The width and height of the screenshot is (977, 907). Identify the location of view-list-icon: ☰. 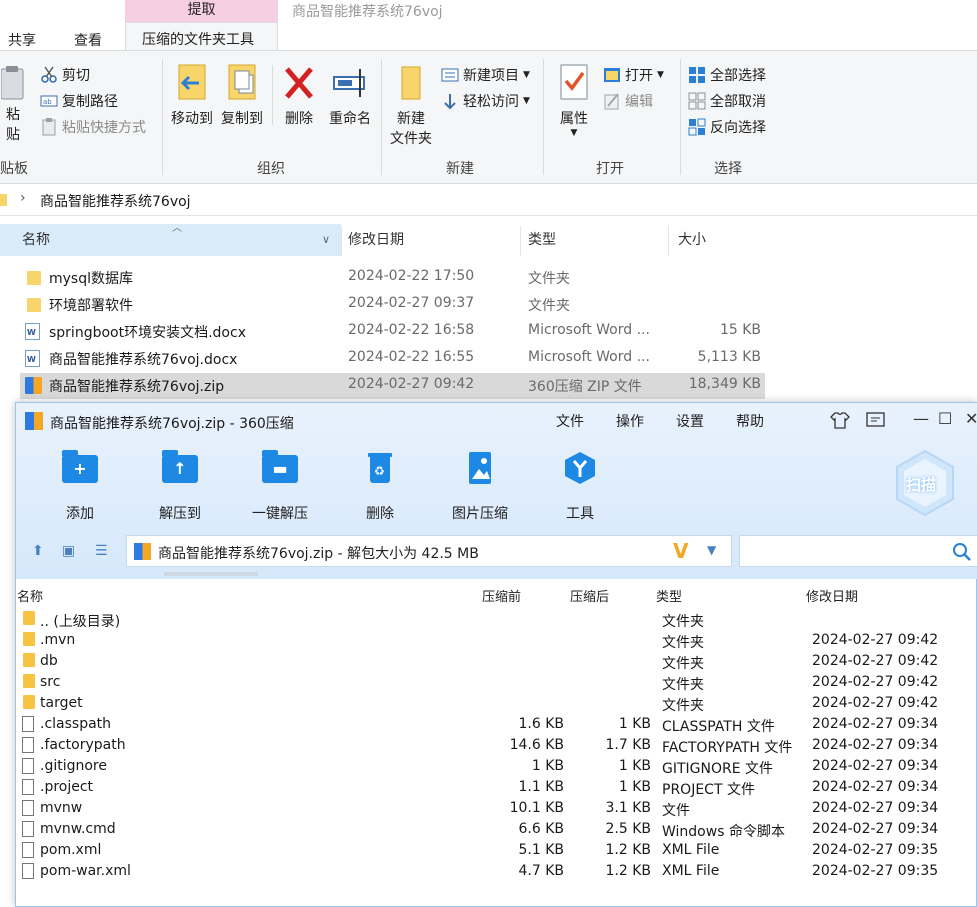
(101, 551).